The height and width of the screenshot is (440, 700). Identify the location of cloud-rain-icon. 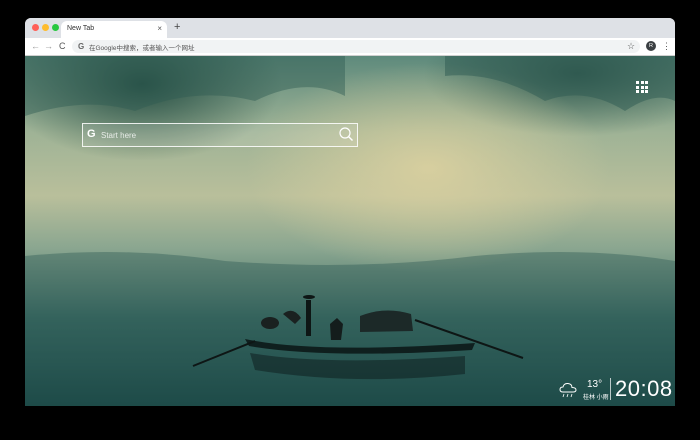
(568, 390).